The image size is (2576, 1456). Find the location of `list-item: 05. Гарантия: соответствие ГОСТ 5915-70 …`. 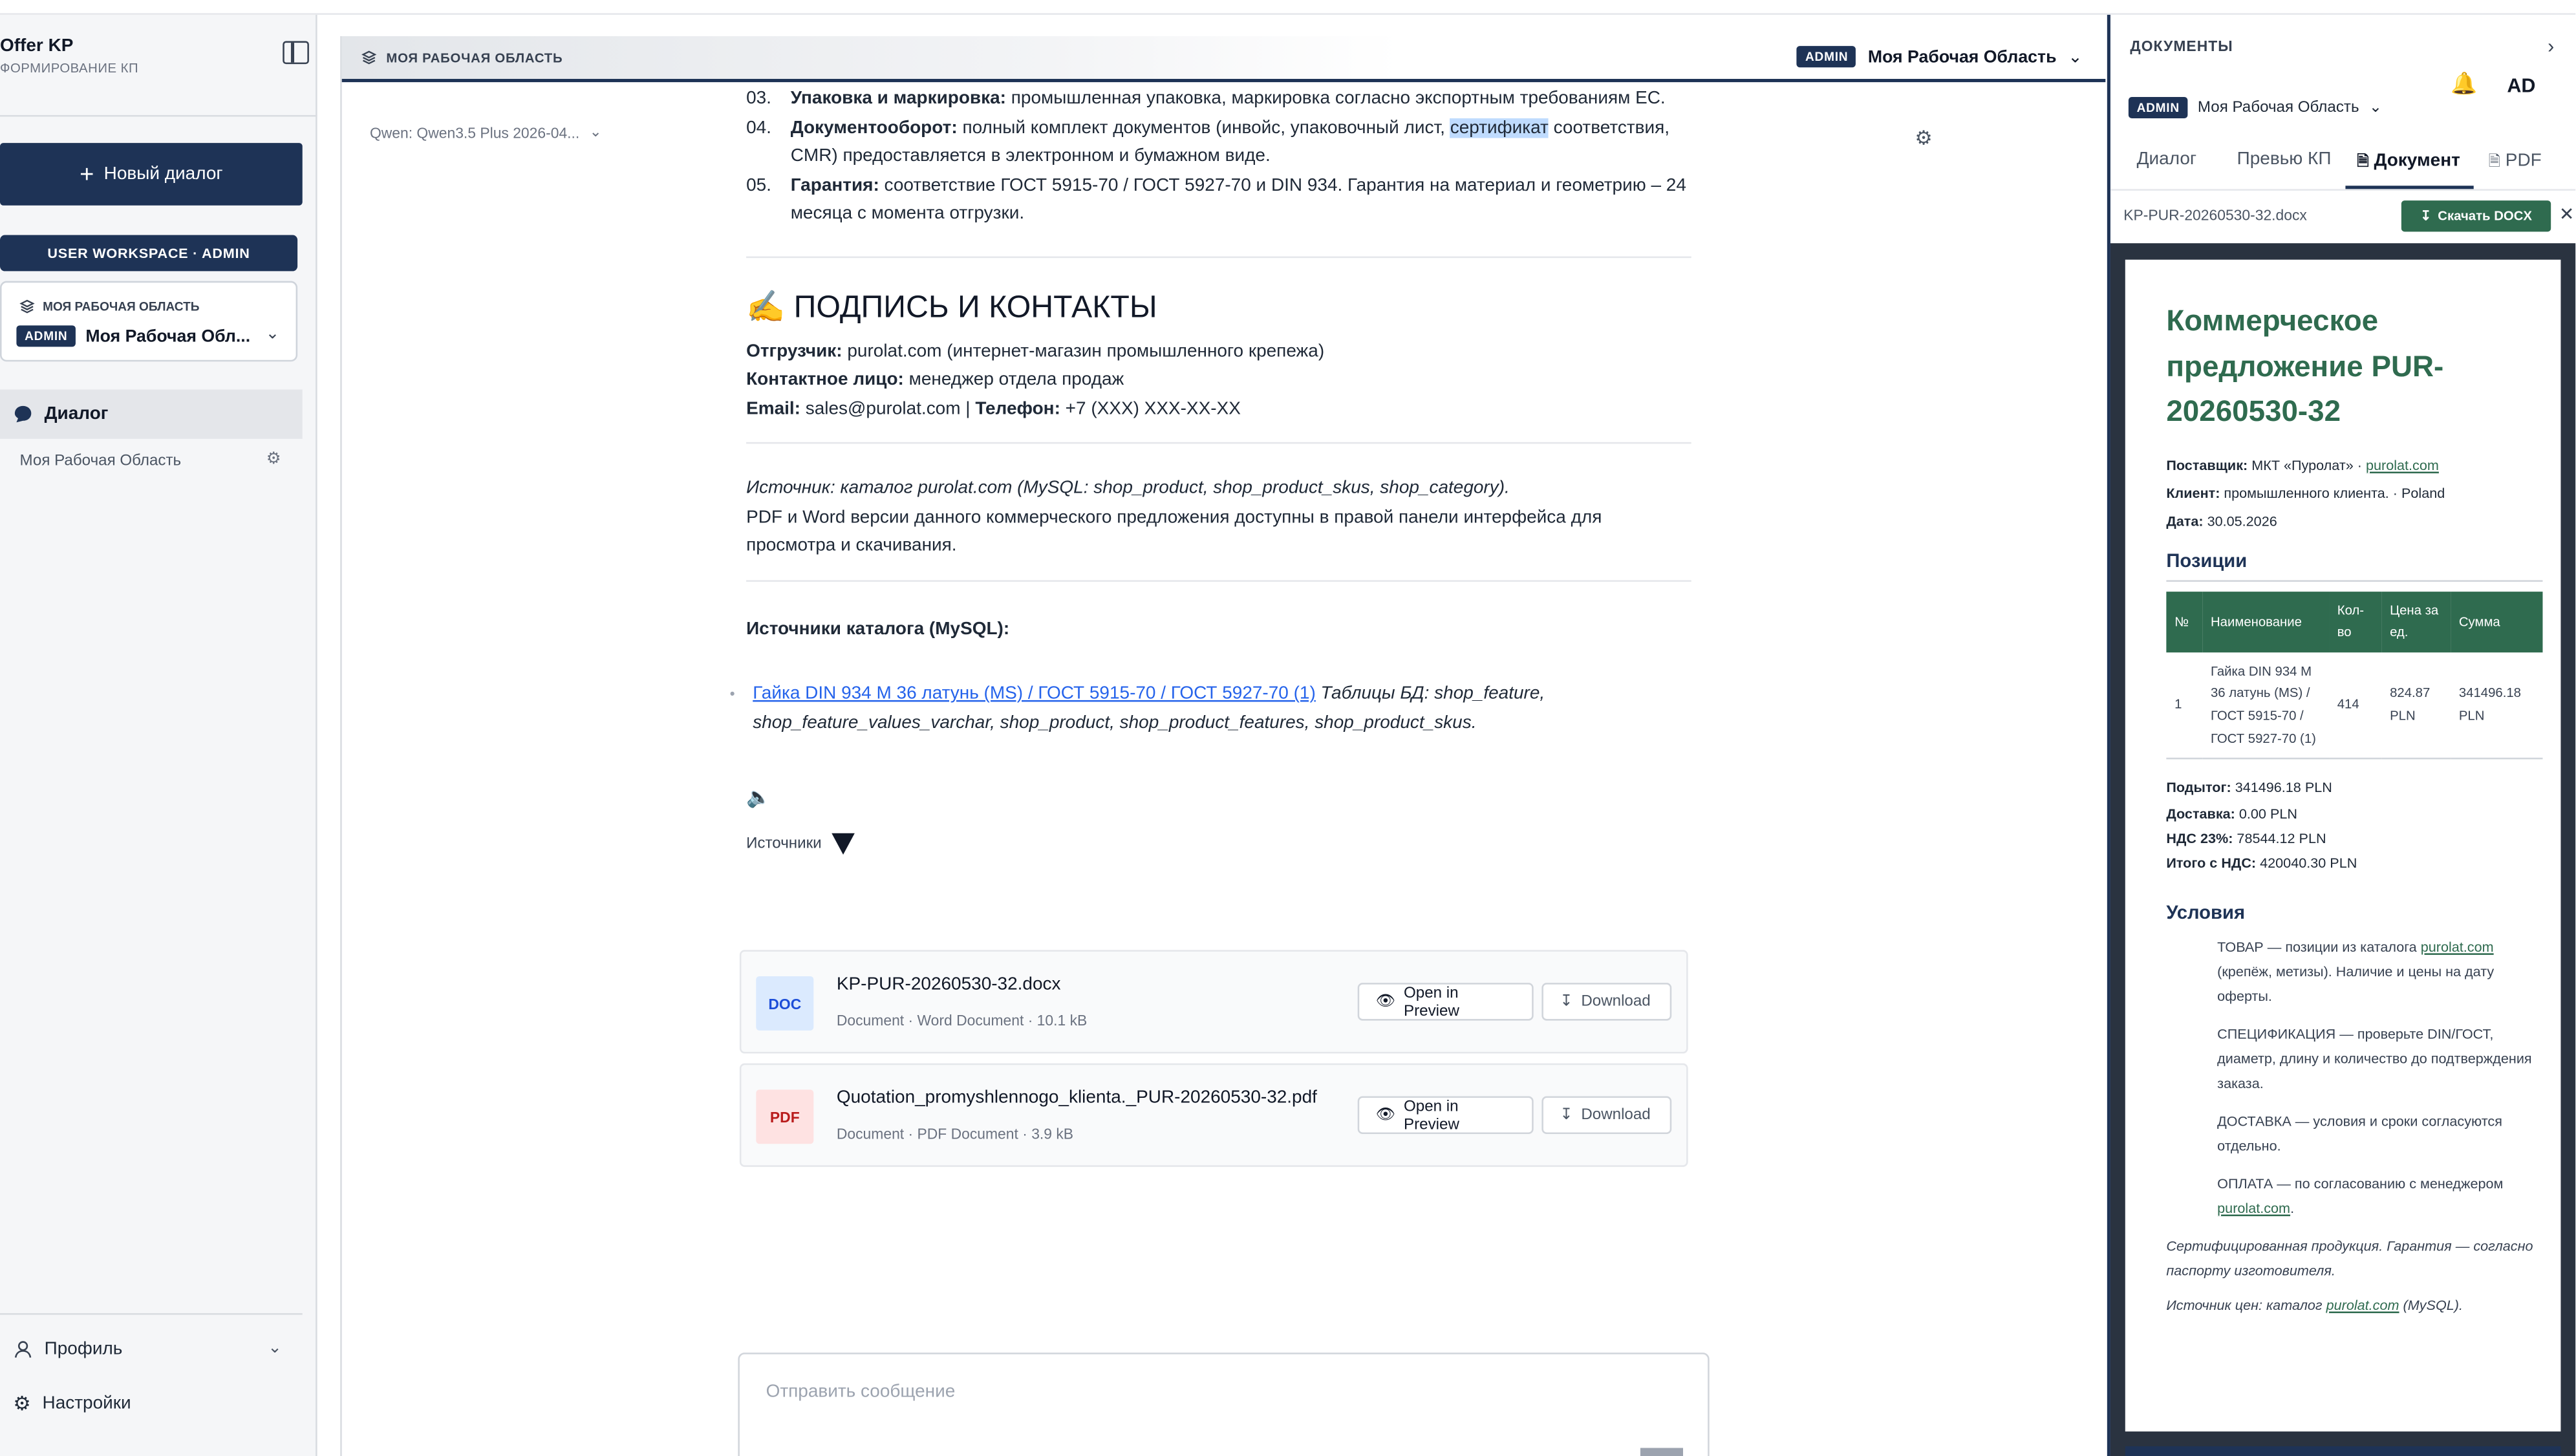

list-item: 05. Гарантия: соответствие ГОСТ 5915-70 … is located at coordinates (1216, 199).